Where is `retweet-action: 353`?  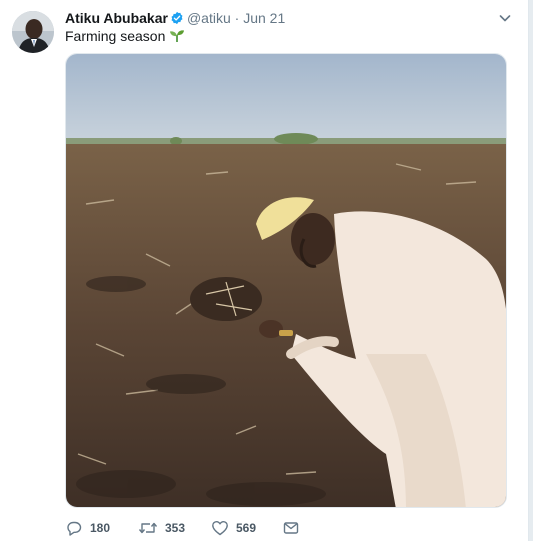 retweet-action: 353 is located at coordinates (161, 528).